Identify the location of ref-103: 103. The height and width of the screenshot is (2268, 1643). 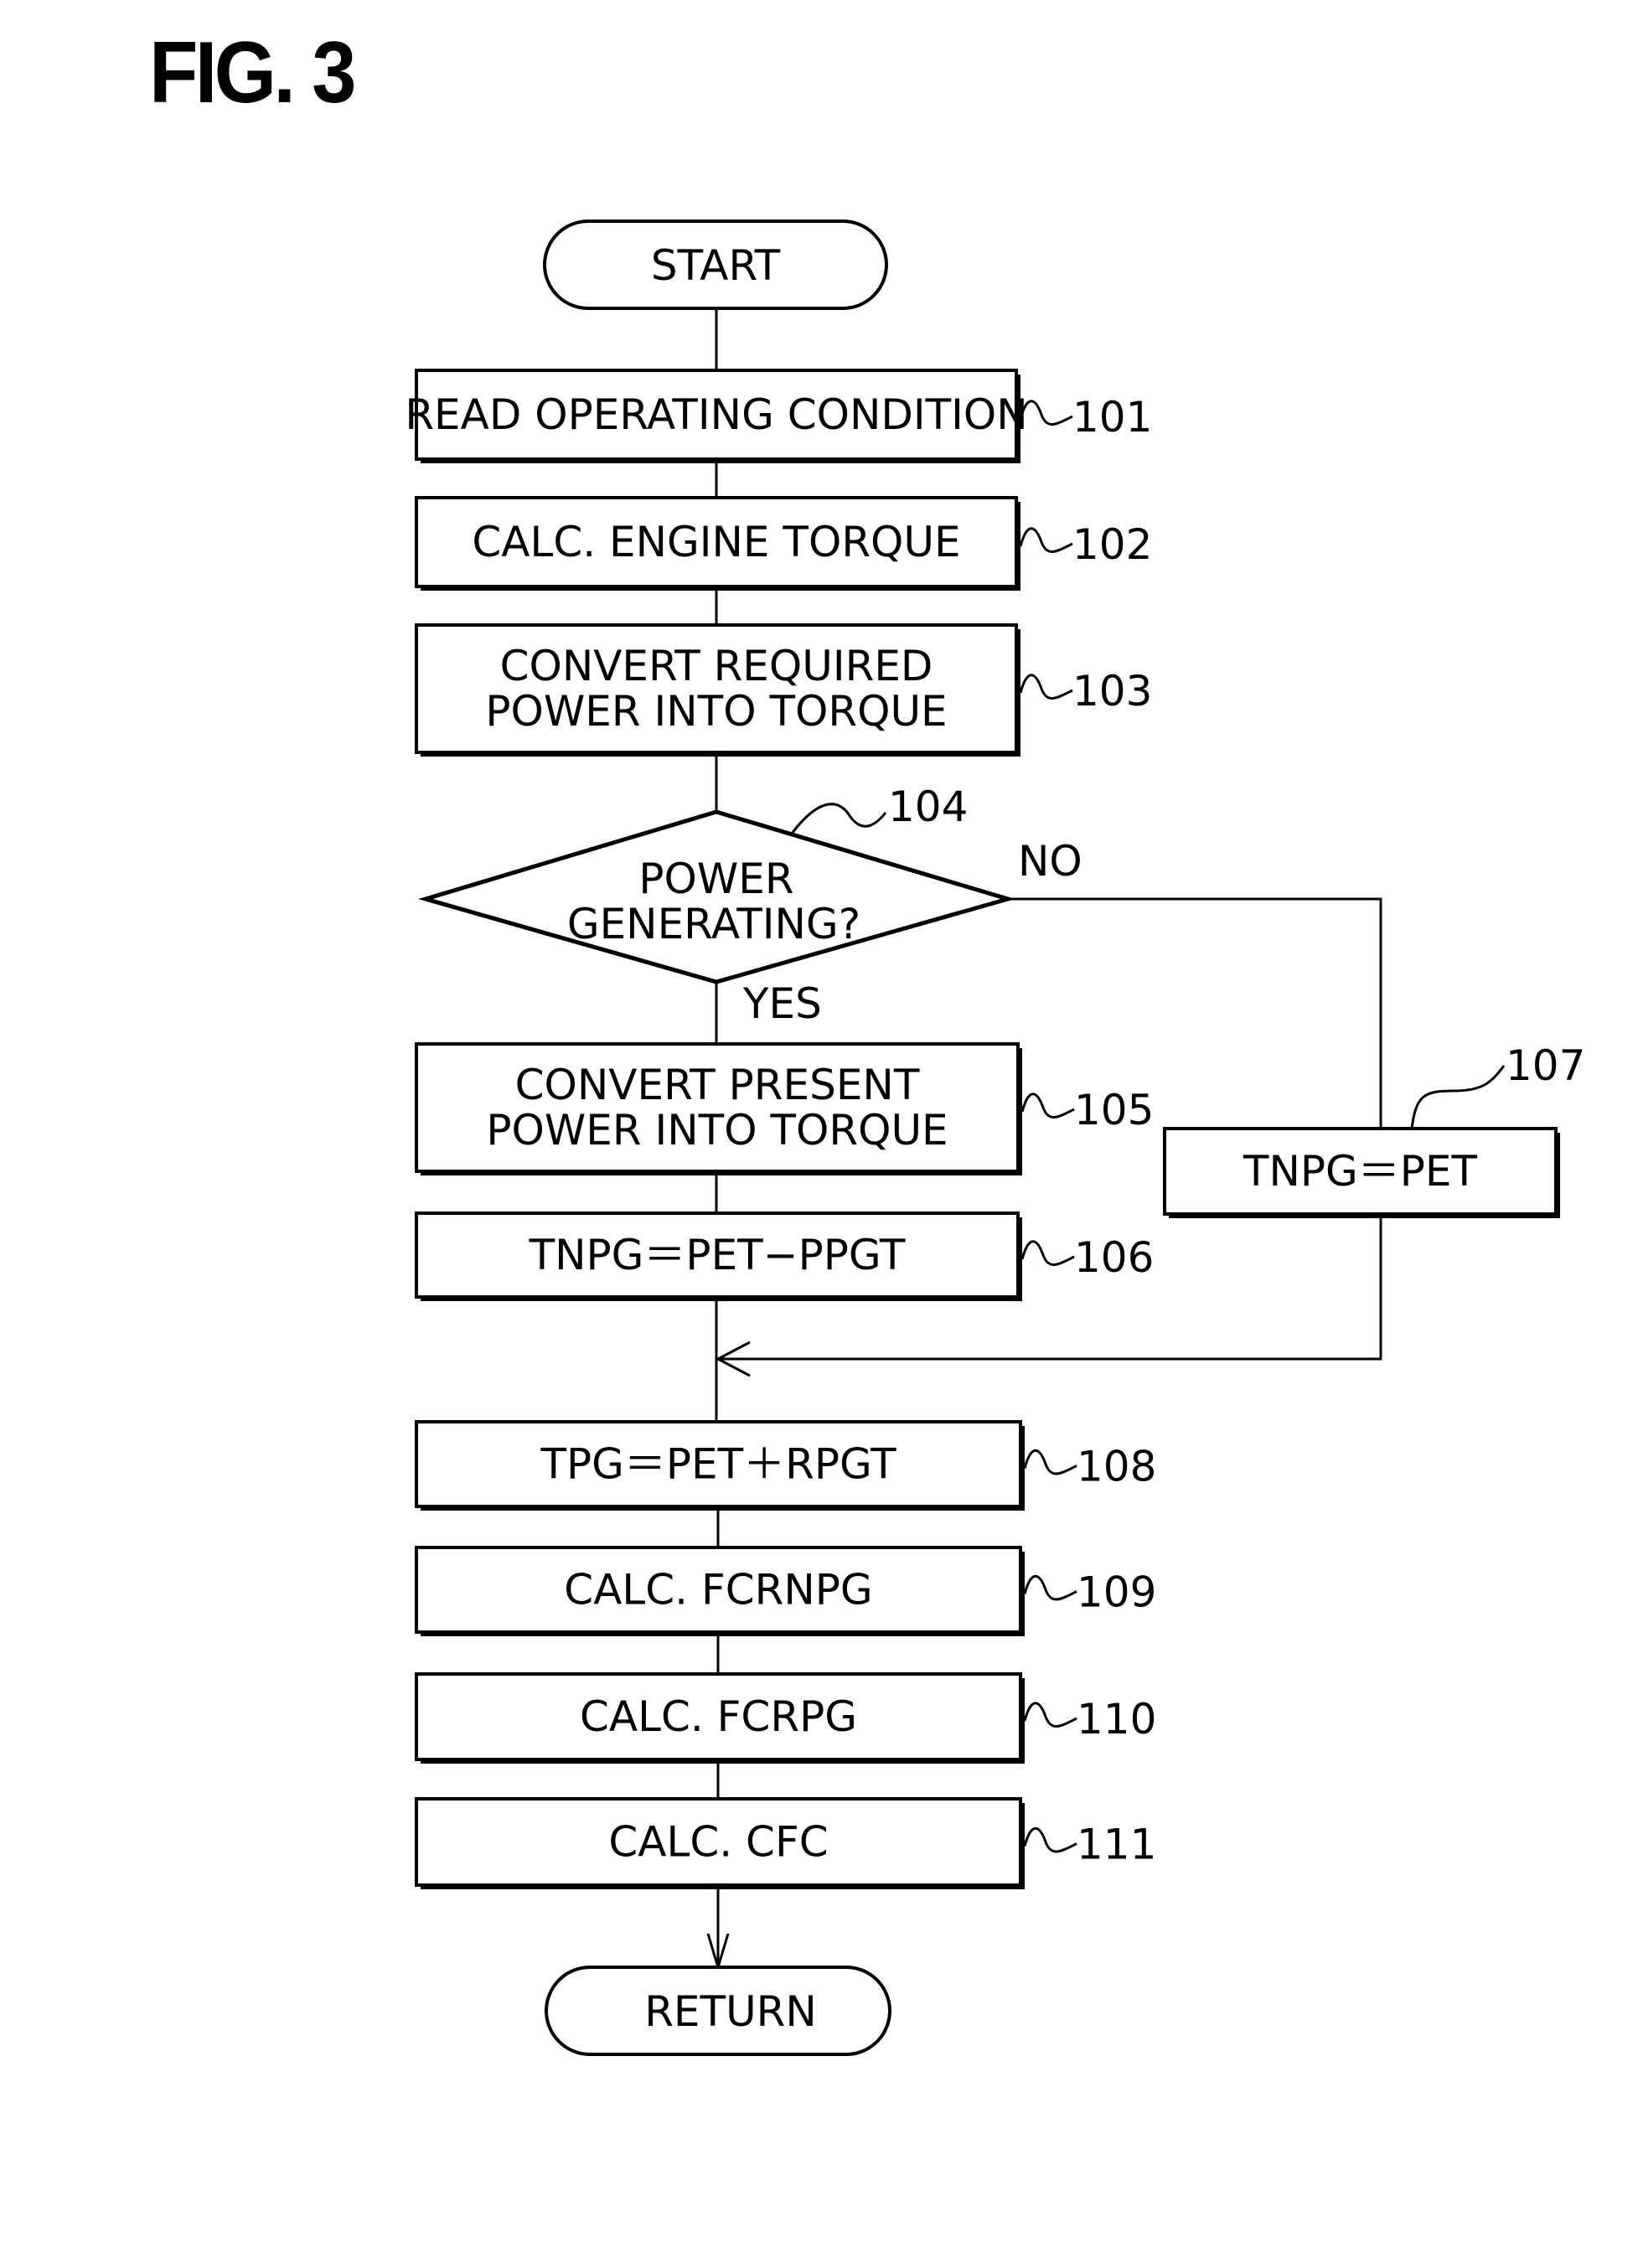
(1112, 691).